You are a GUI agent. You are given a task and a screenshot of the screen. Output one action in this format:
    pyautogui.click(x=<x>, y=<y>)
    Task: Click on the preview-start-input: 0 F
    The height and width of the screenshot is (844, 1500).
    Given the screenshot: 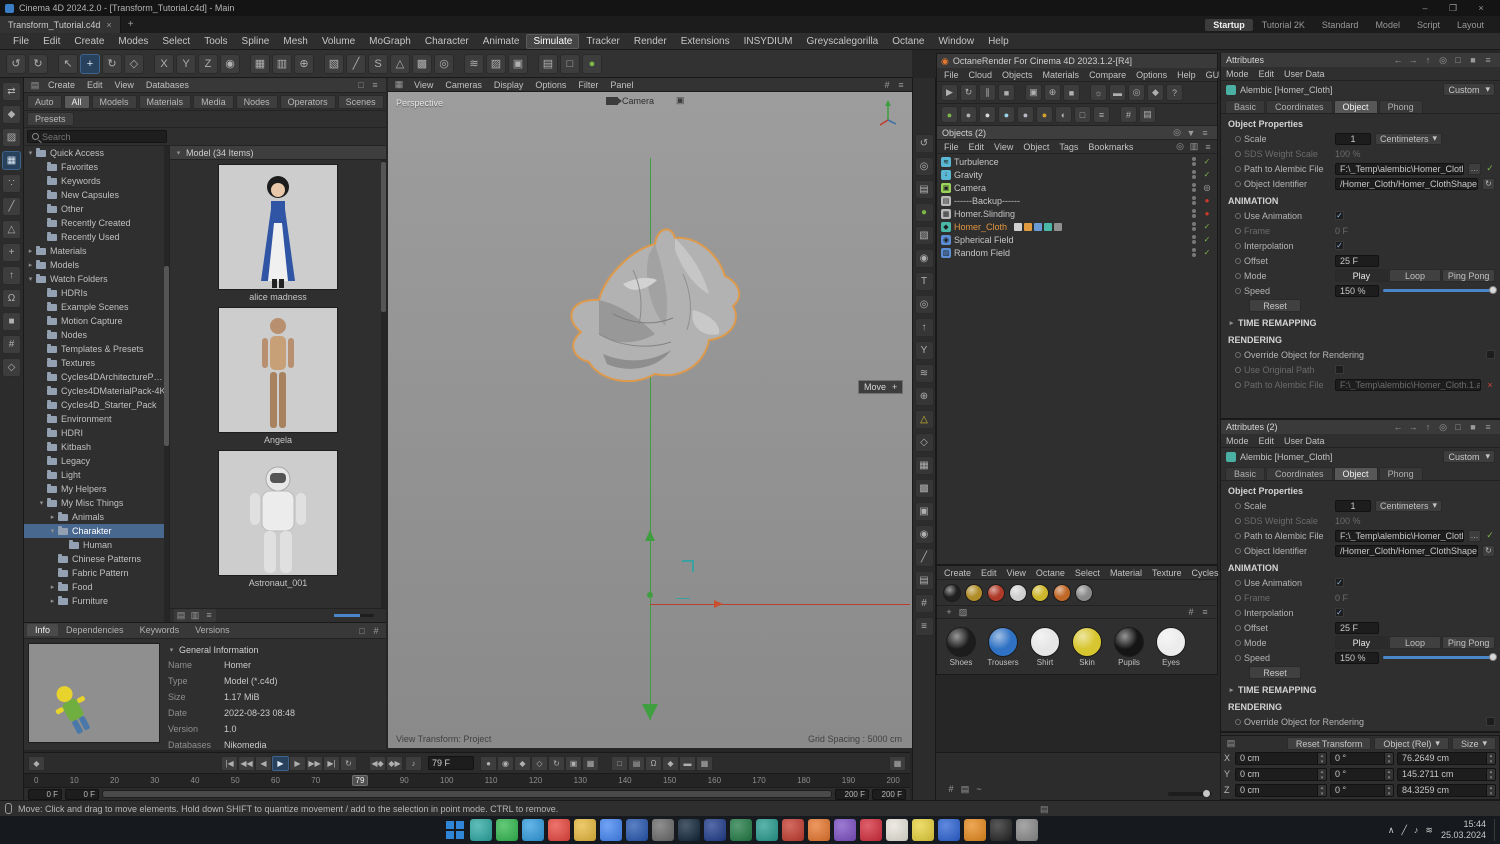 What is the action you would take?
    pyautogui.click(x=82, y=794)
    